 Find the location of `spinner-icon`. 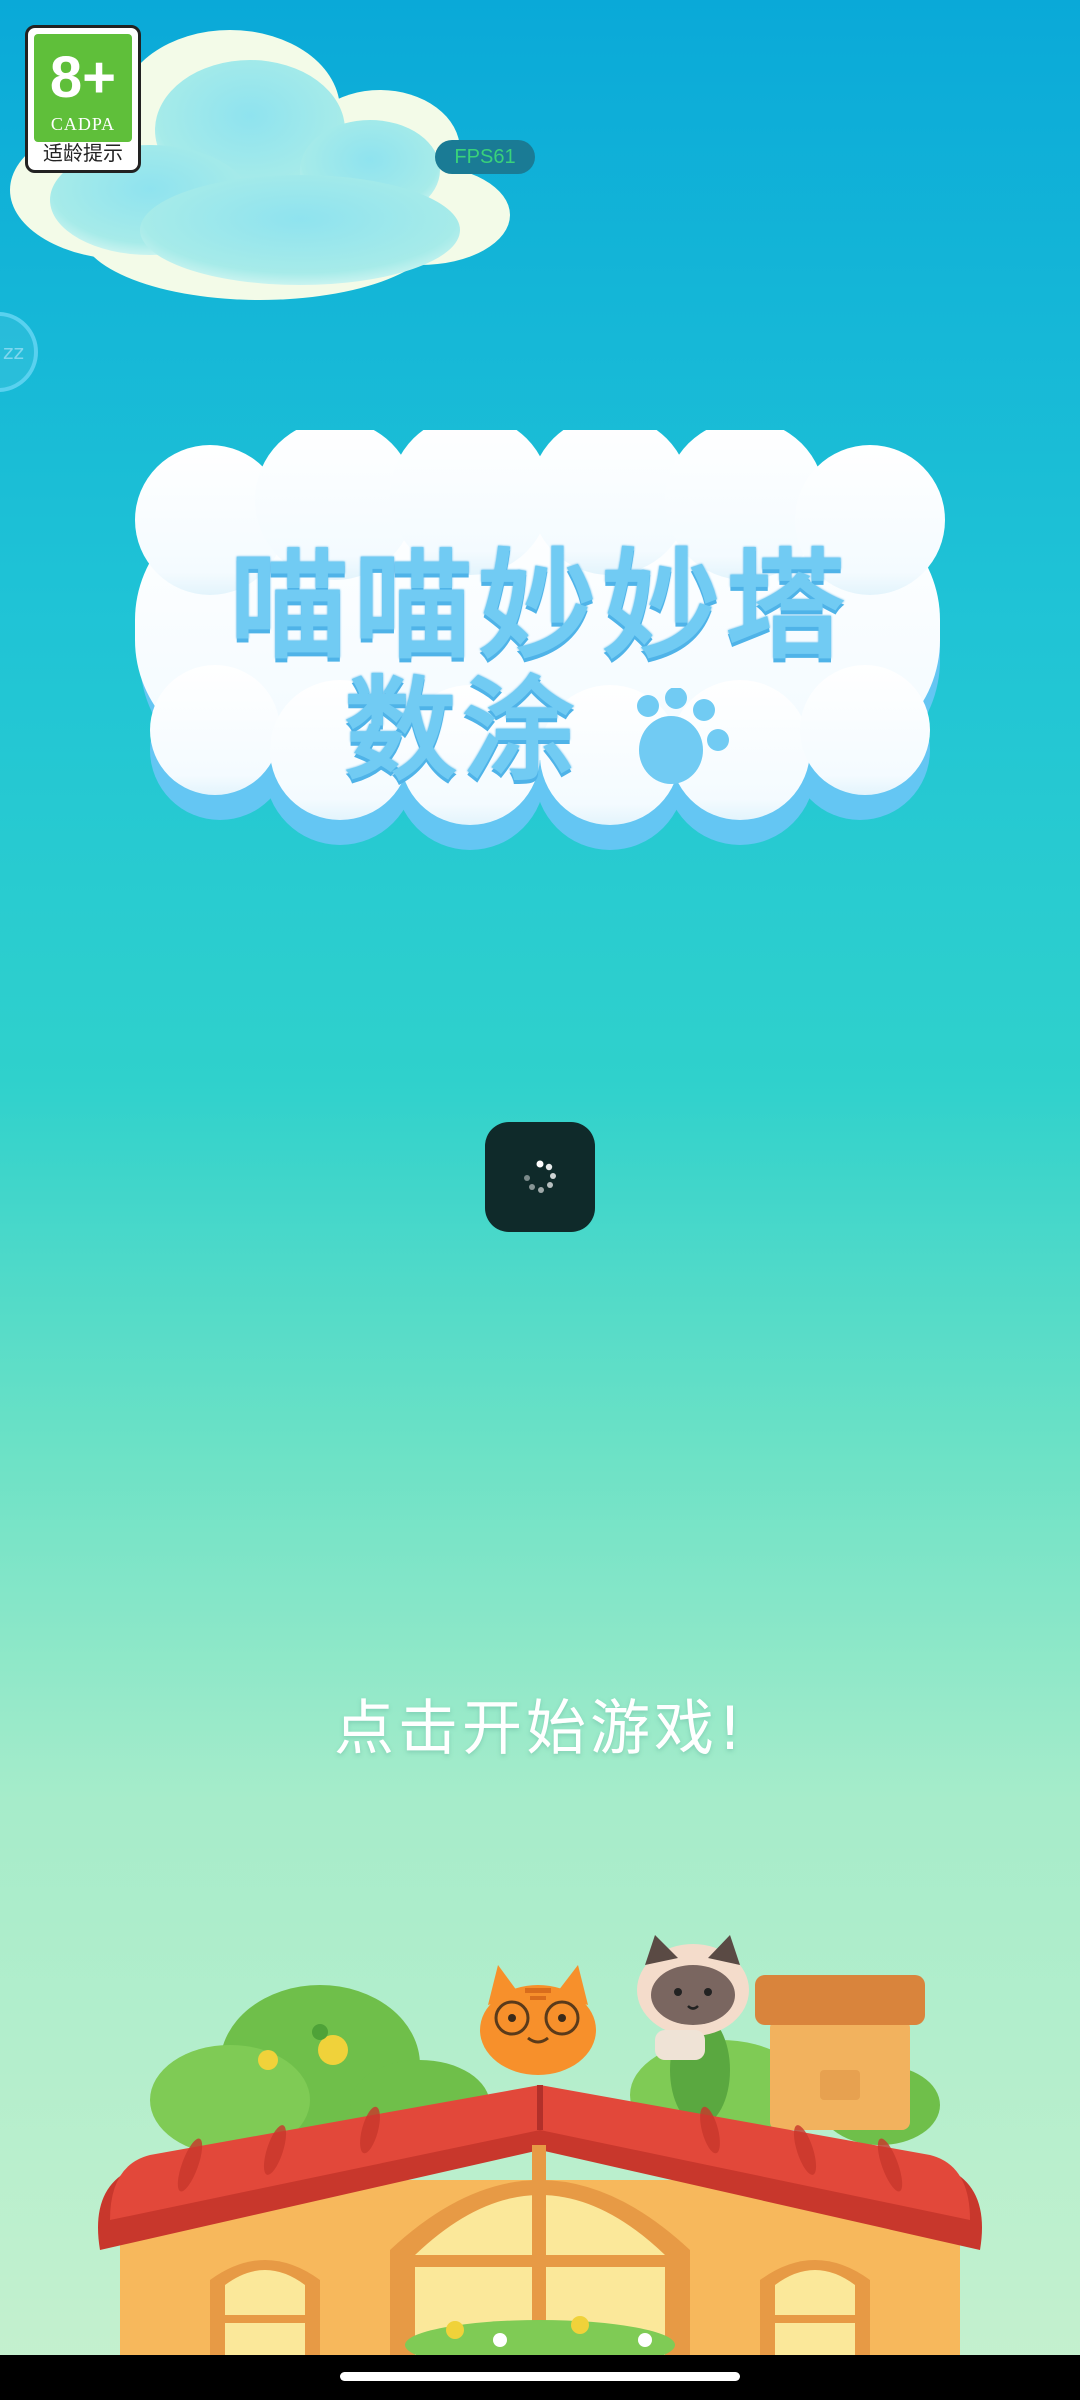

spinner-icon is located at coordinates (540, 1176).